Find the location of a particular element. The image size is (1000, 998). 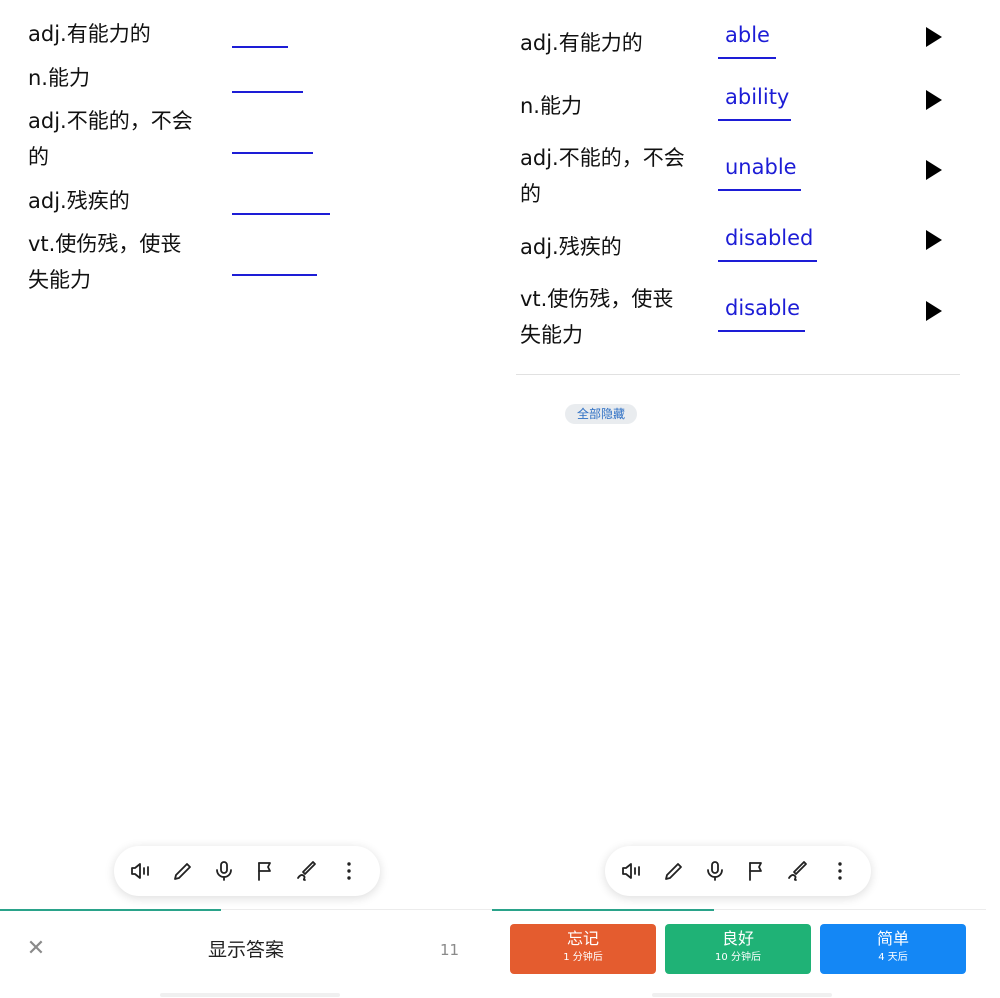

remaining-count: 11 is located at coordinates (450, 950).